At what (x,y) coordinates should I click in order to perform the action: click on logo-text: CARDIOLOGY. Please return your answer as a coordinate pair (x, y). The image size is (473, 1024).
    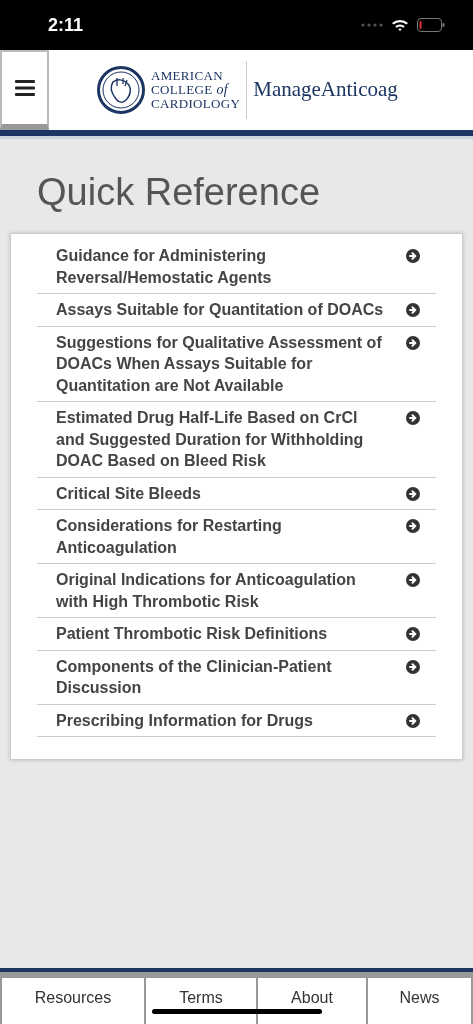
    Looking at the image, I should click on (196, 104).